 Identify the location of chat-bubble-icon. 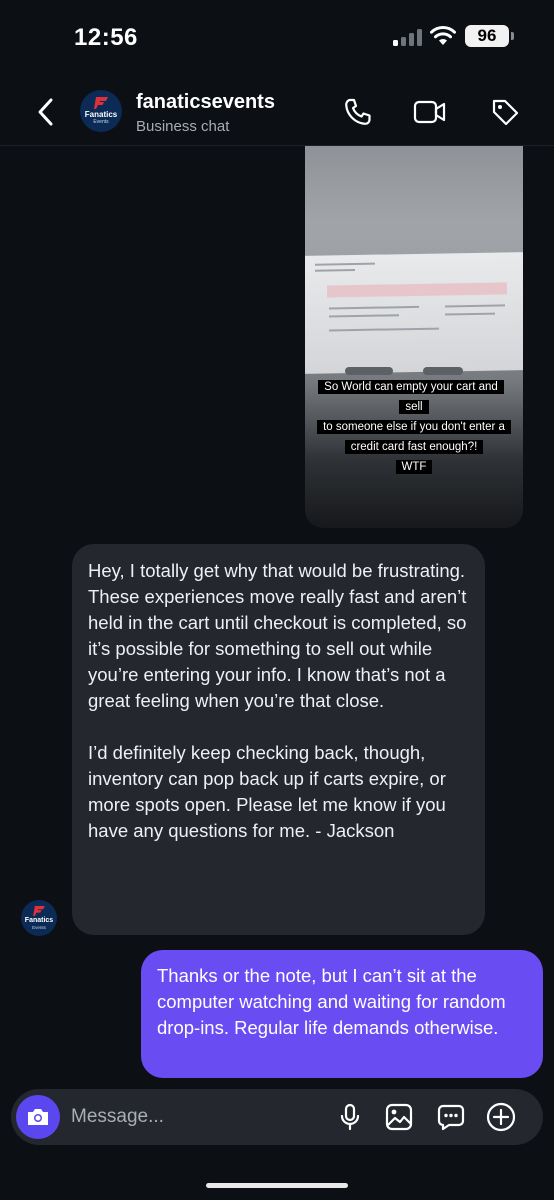
(451, 1117).